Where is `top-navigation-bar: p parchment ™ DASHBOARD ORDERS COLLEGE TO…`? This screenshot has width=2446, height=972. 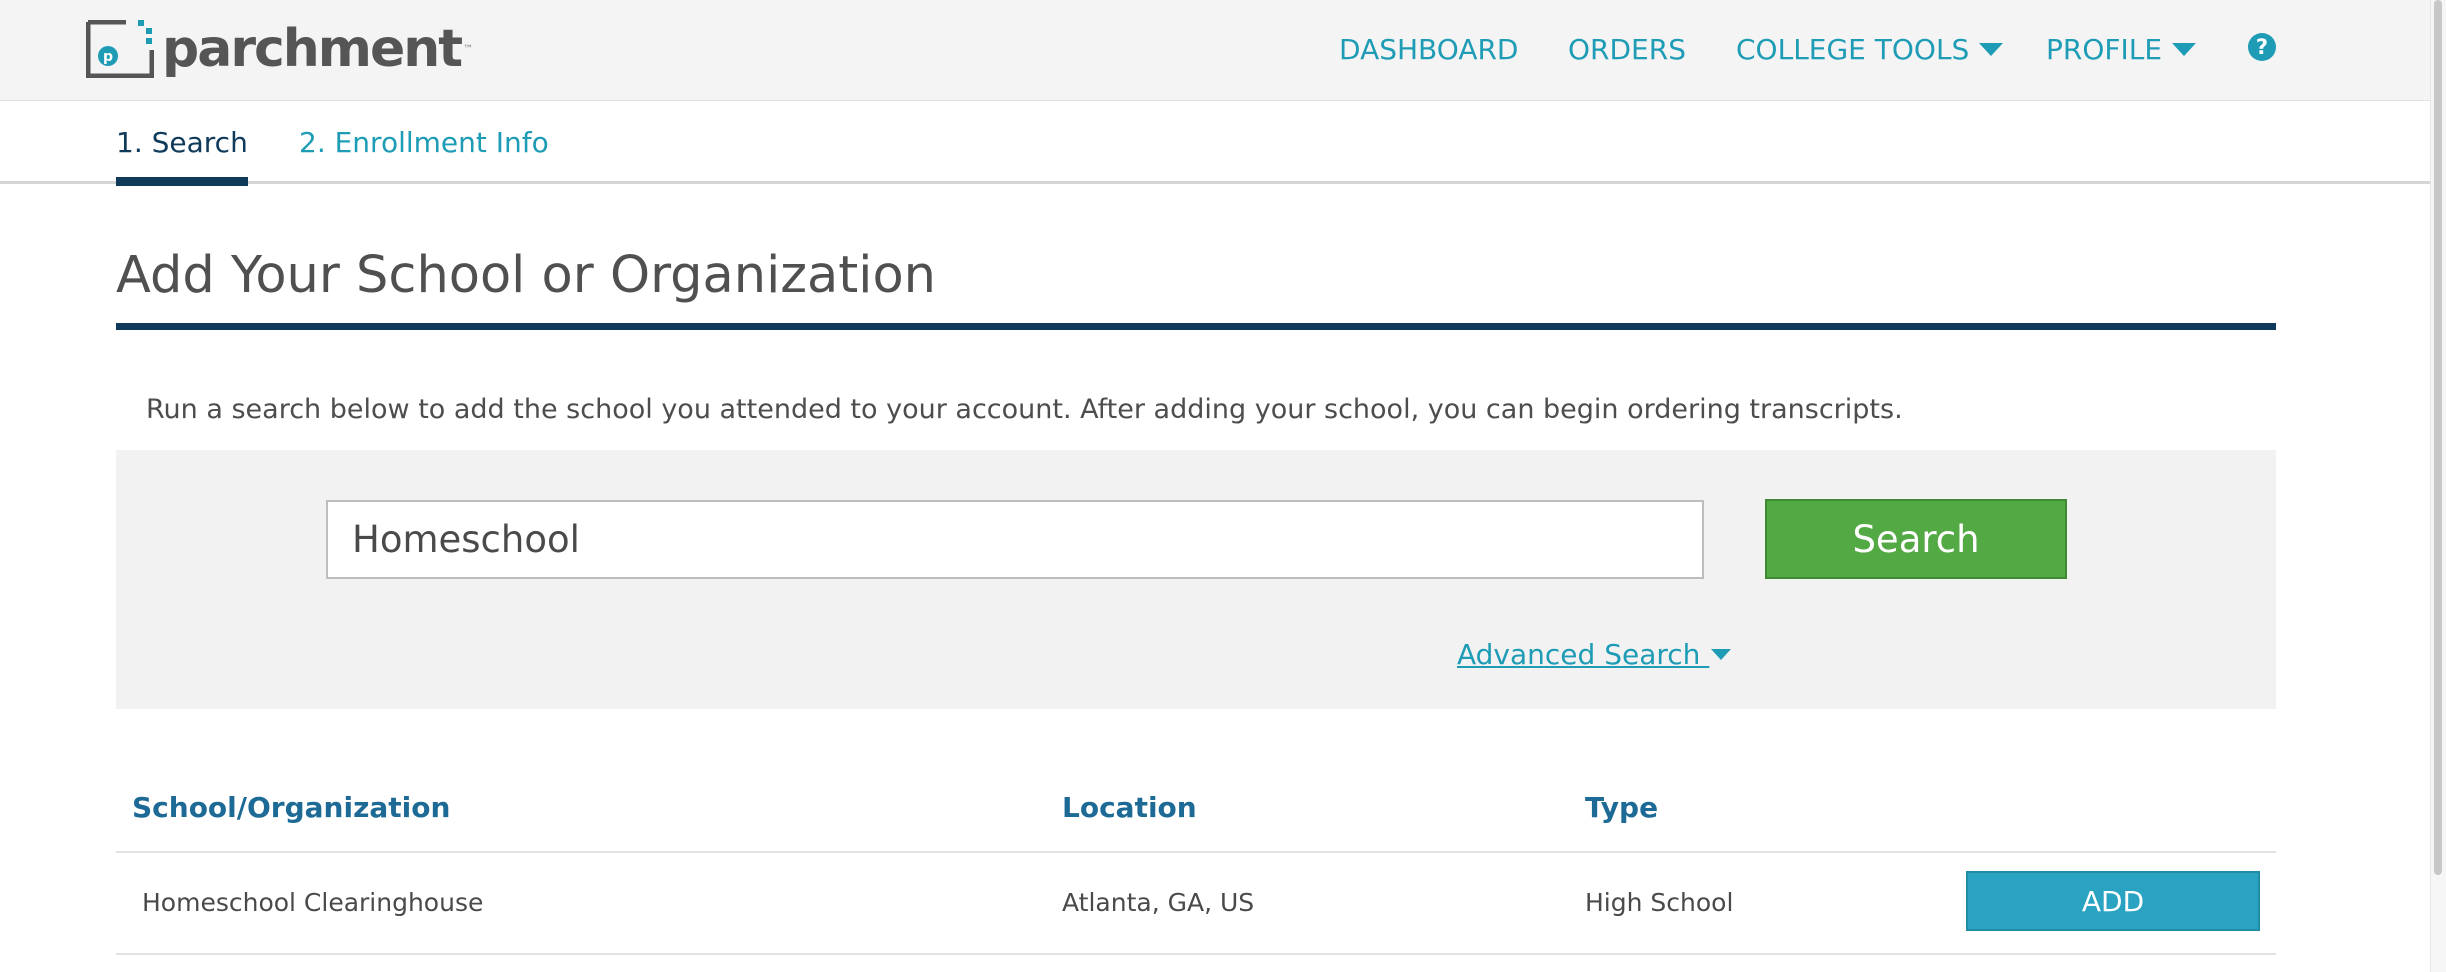 top-navigation-bar: p parchment ™ DASHBOARD ORDERS COLLEGE TO… is located at coordinates (1215, 50).